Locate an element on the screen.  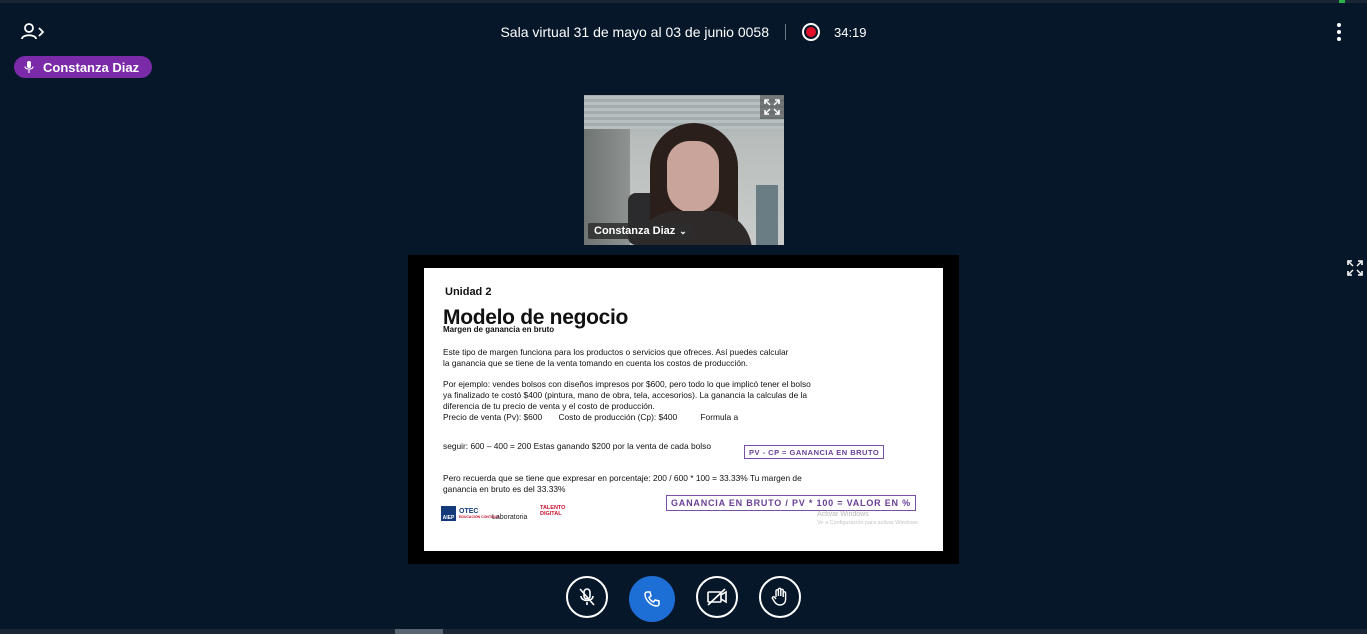
camera-toggle-button is located at coordinates (717, 597).